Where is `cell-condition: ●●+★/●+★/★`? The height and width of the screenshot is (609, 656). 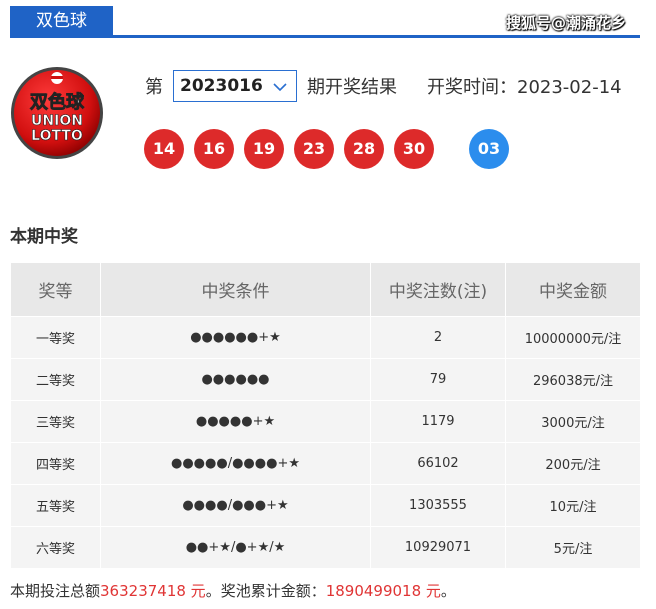 cell-condition: ●●+★/●+★/★ is located at coordinates (235, 547).